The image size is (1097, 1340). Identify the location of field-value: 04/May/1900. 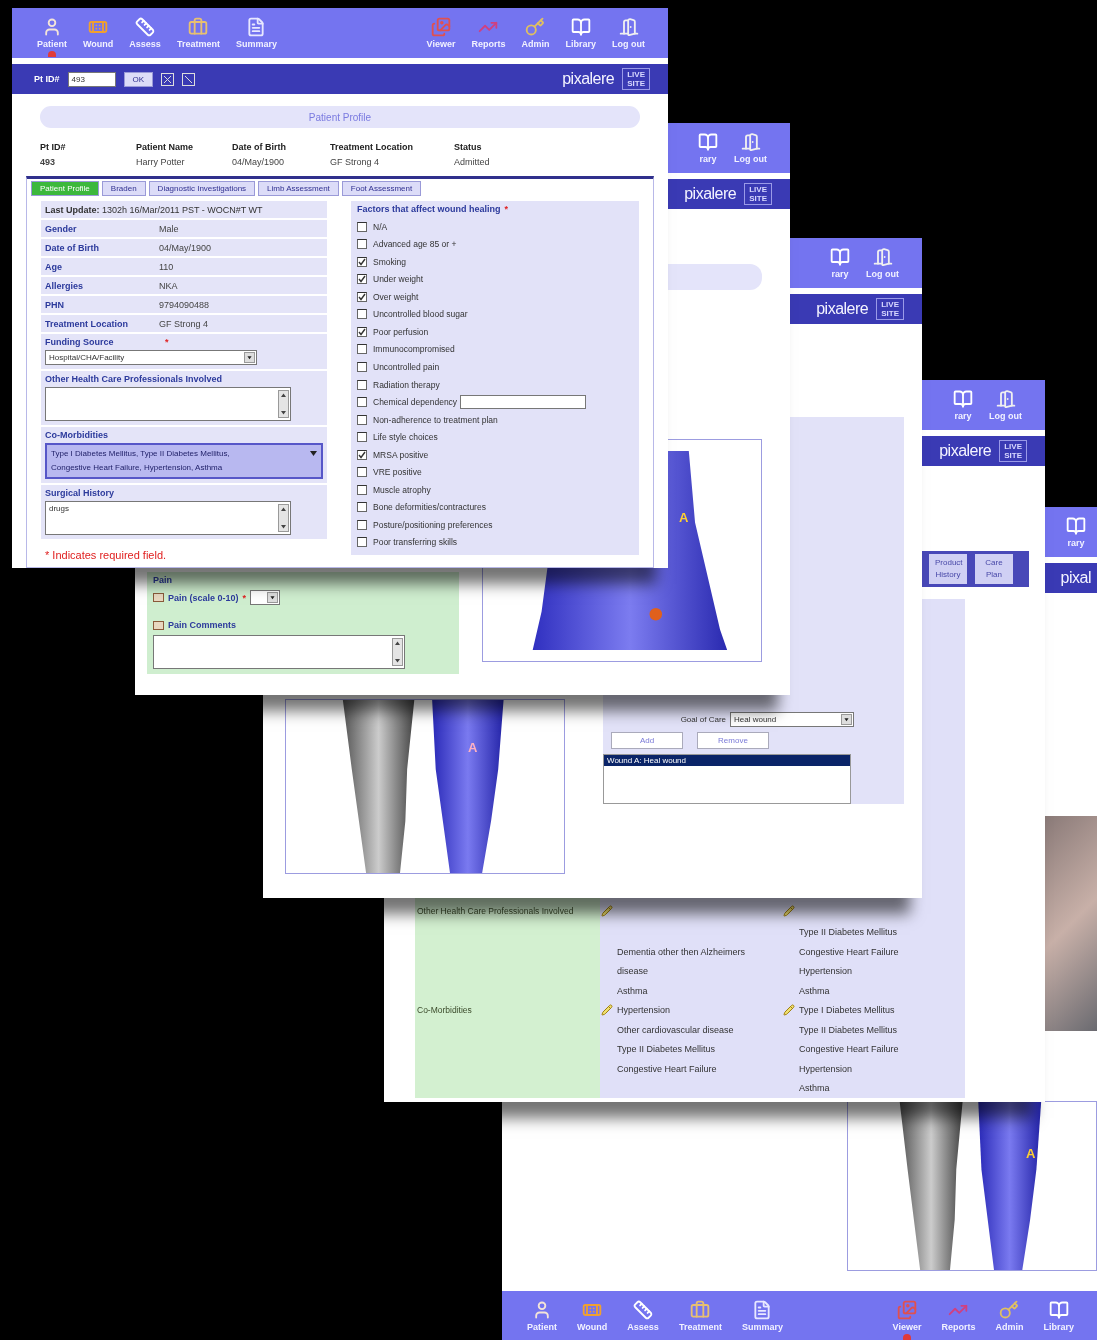
(185, 247).